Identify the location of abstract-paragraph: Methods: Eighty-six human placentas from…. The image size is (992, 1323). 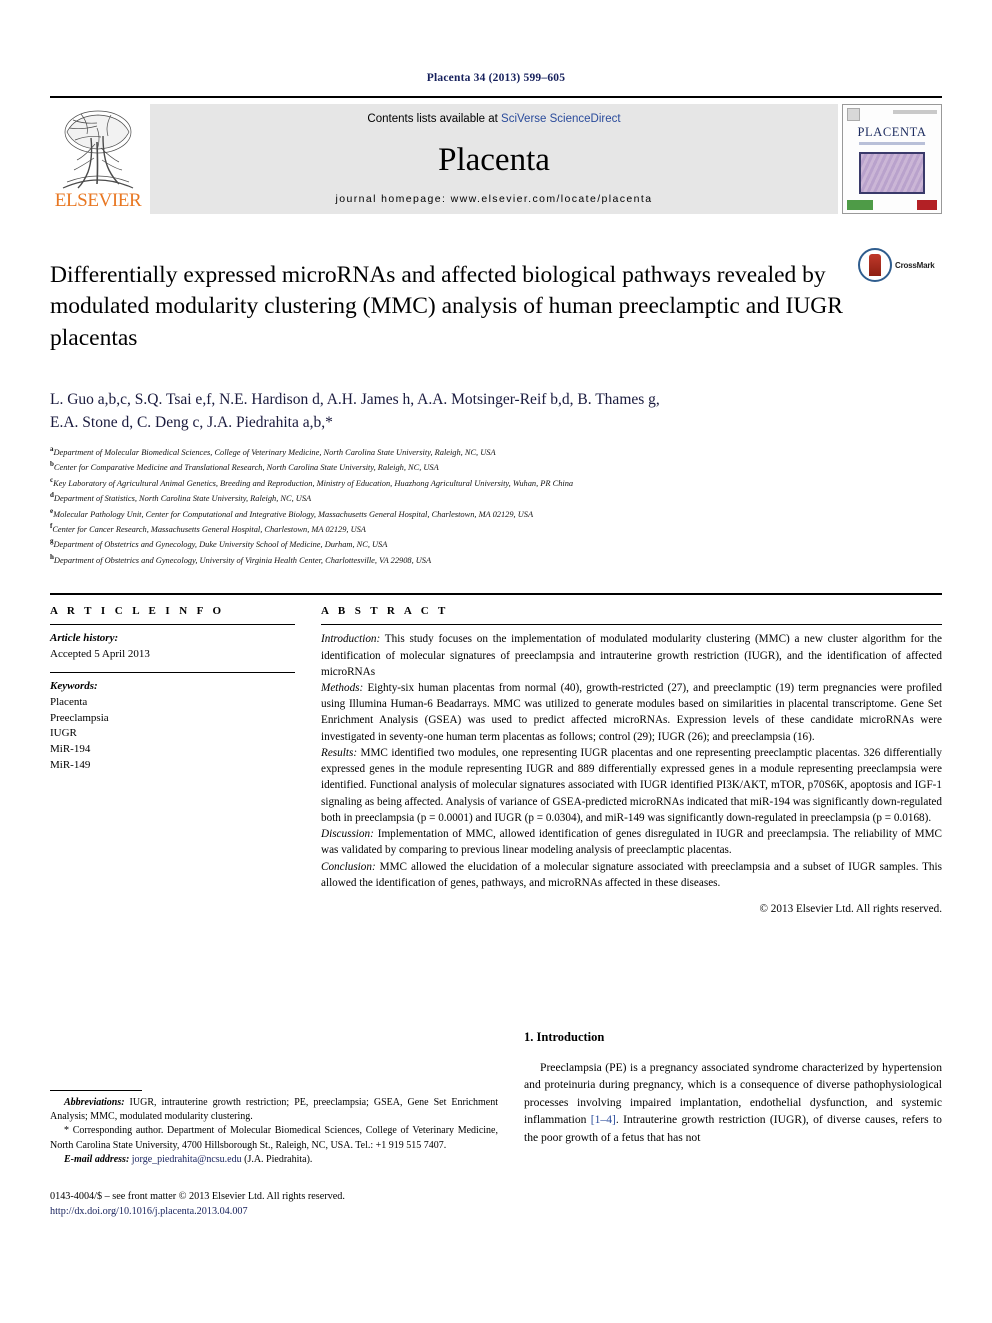
(631, 712).